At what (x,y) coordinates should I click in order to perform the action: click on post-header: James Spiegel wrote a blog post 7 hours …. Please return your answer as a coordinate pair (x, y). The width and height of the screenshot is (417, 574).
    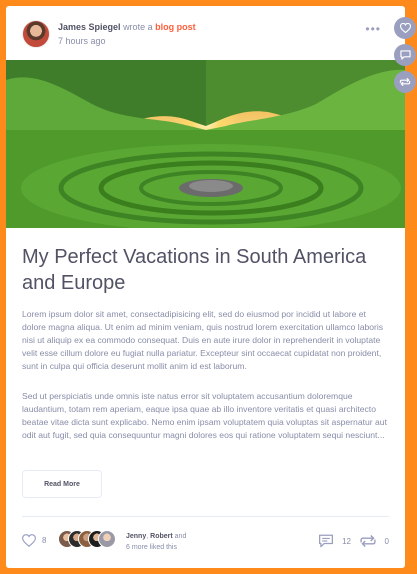
    Looking at the image, I should click on (205, 38).